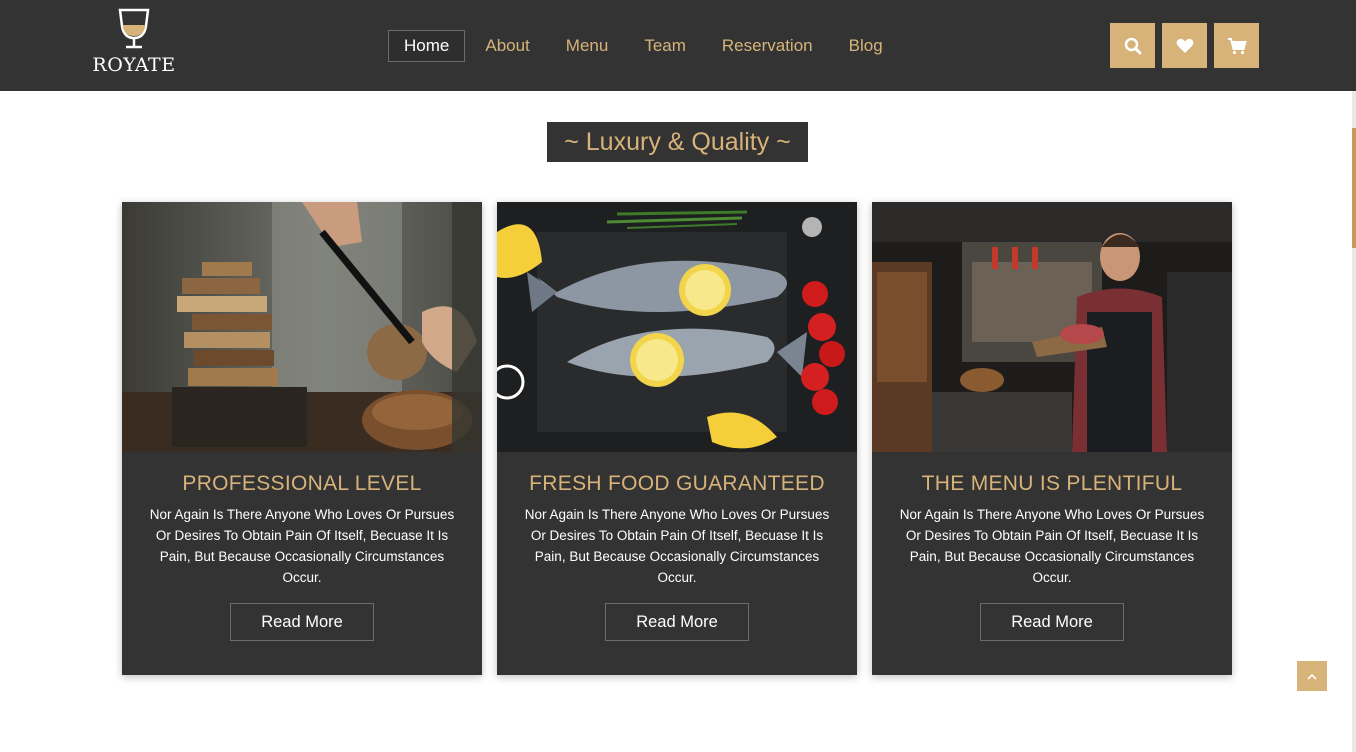 The image size is (1356, 752). I want to click on wishlist-button, so click(1184, 45).